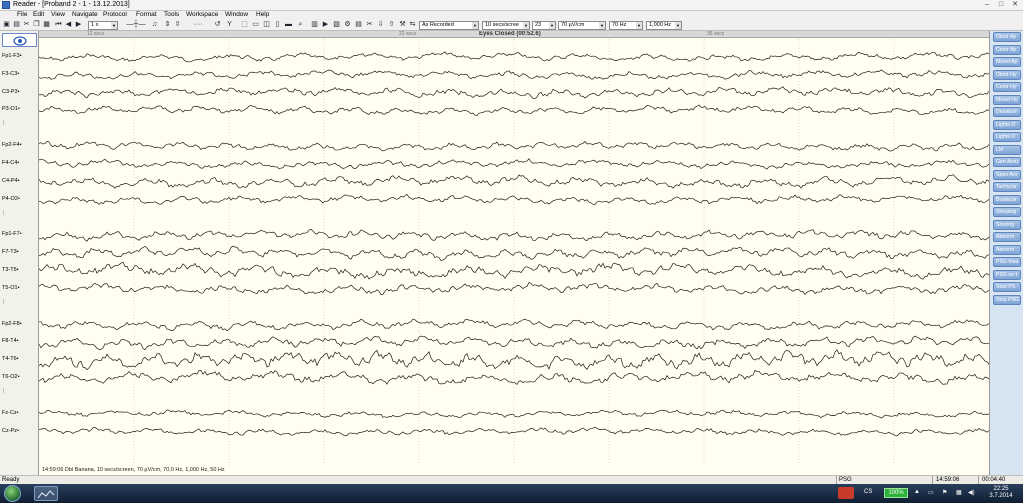 The width and height of the screenshot is (1023, 503). Describe the element at coordinates (236, 14) in the screenshot. I see `menu-window: Window` at that location.